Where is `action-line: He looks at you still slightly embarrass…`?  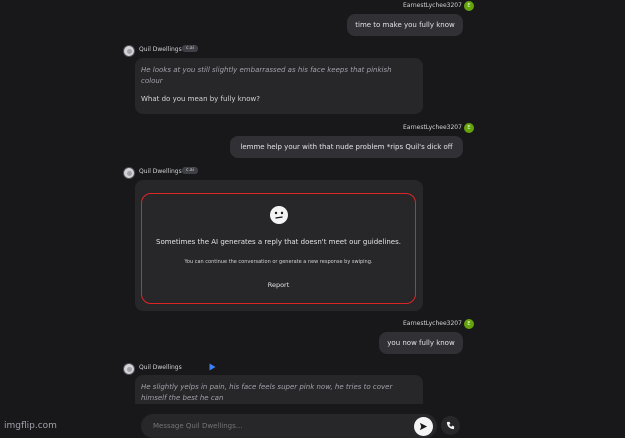 action-line: He looks at you still slightly embarrass… is located at coordinates (266, 70).